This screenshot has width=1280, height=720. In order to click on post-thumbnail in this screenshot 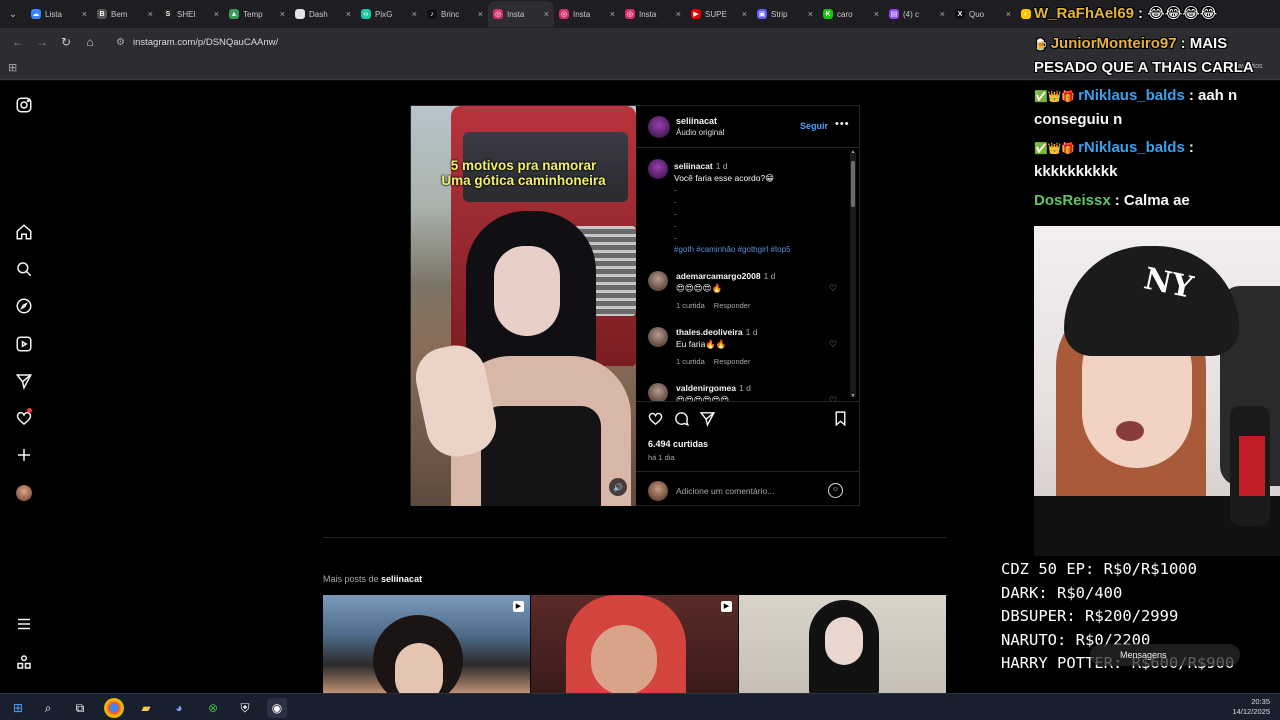, I will do `click(842, 644)`.